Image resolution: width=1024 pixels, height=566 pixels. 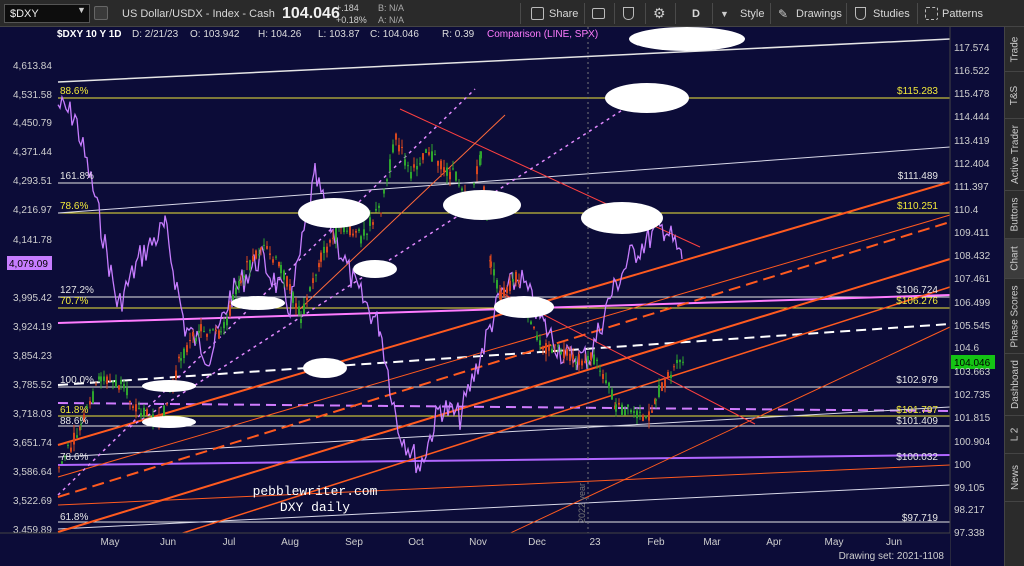 I want to click on sidebar-tab: Trade, so click(x=1014, y=49).